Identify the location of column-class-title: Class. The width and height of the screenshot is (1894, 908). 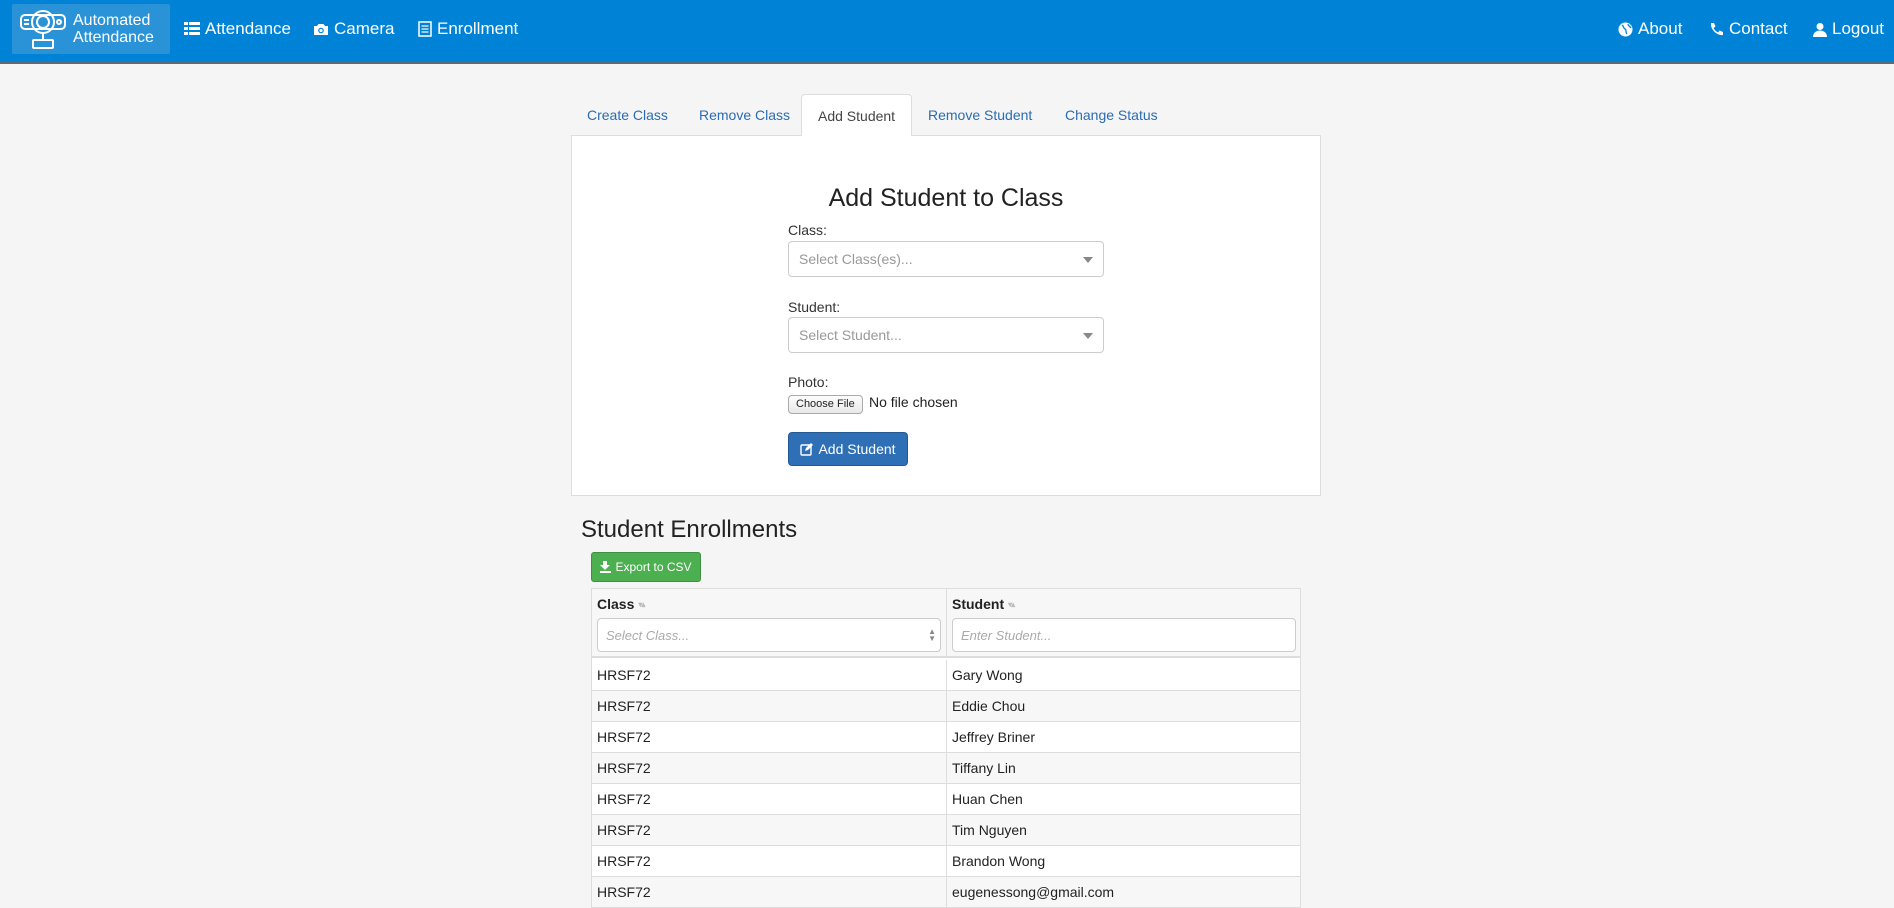
(616, 604).